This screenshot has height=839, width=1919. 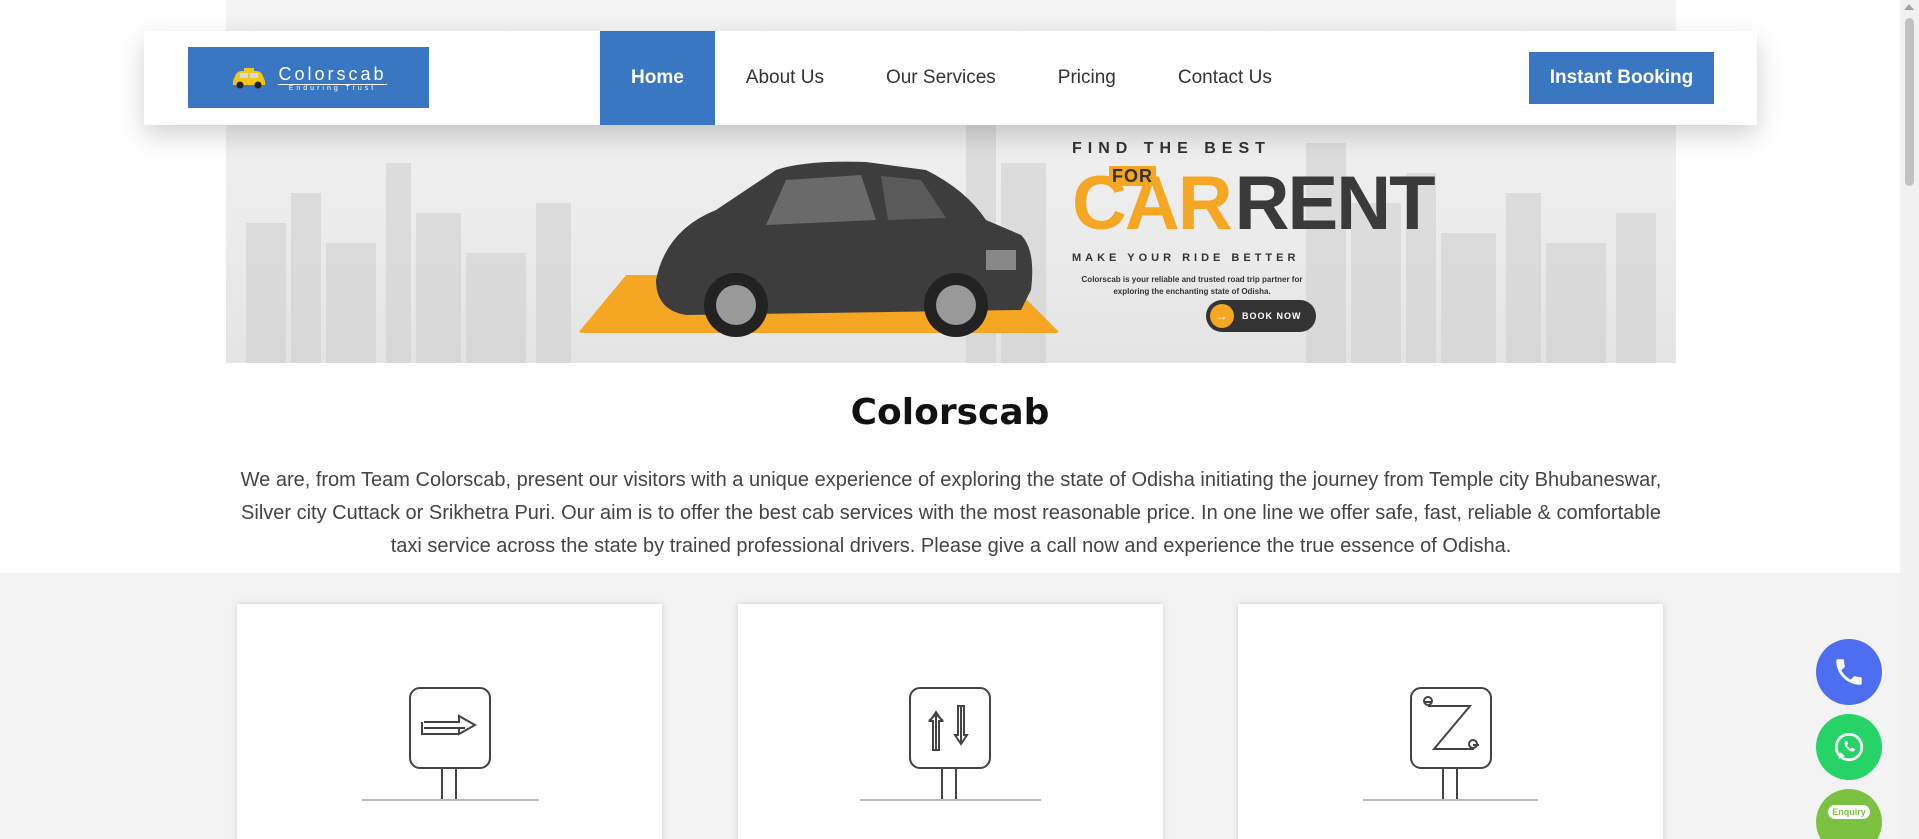 I want to click on hero-for-badge: FOR, so click(x=1132, y=176).